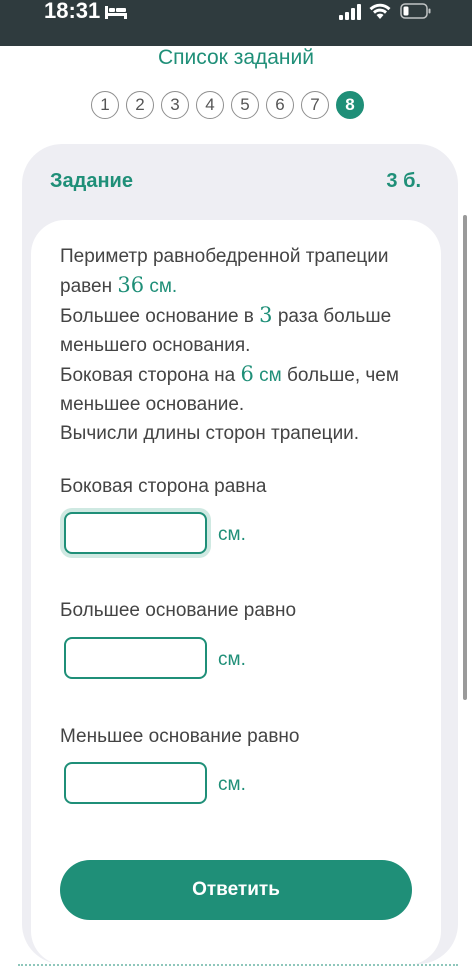 This screenshot has height=972, width=472. Describe the element at coordinates (224, 271) in the screenshot. I see `problem-sentence-1: Периметр равнобедренной трапеции равен` at that location.